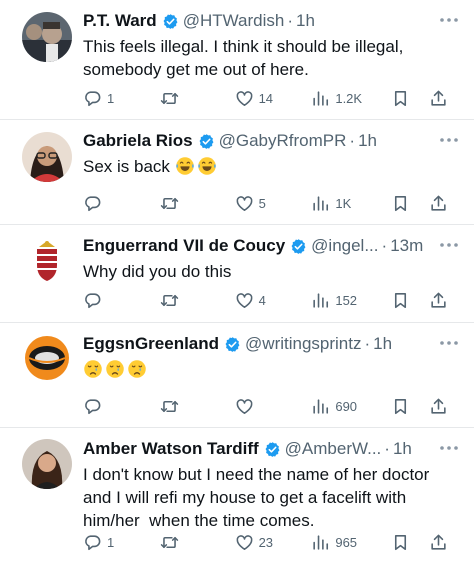  What do you see at coordinates (171, 449) in the screenshot?
I see `display-name: Amber Watson Tardiff` at bounding box center [171, 449].